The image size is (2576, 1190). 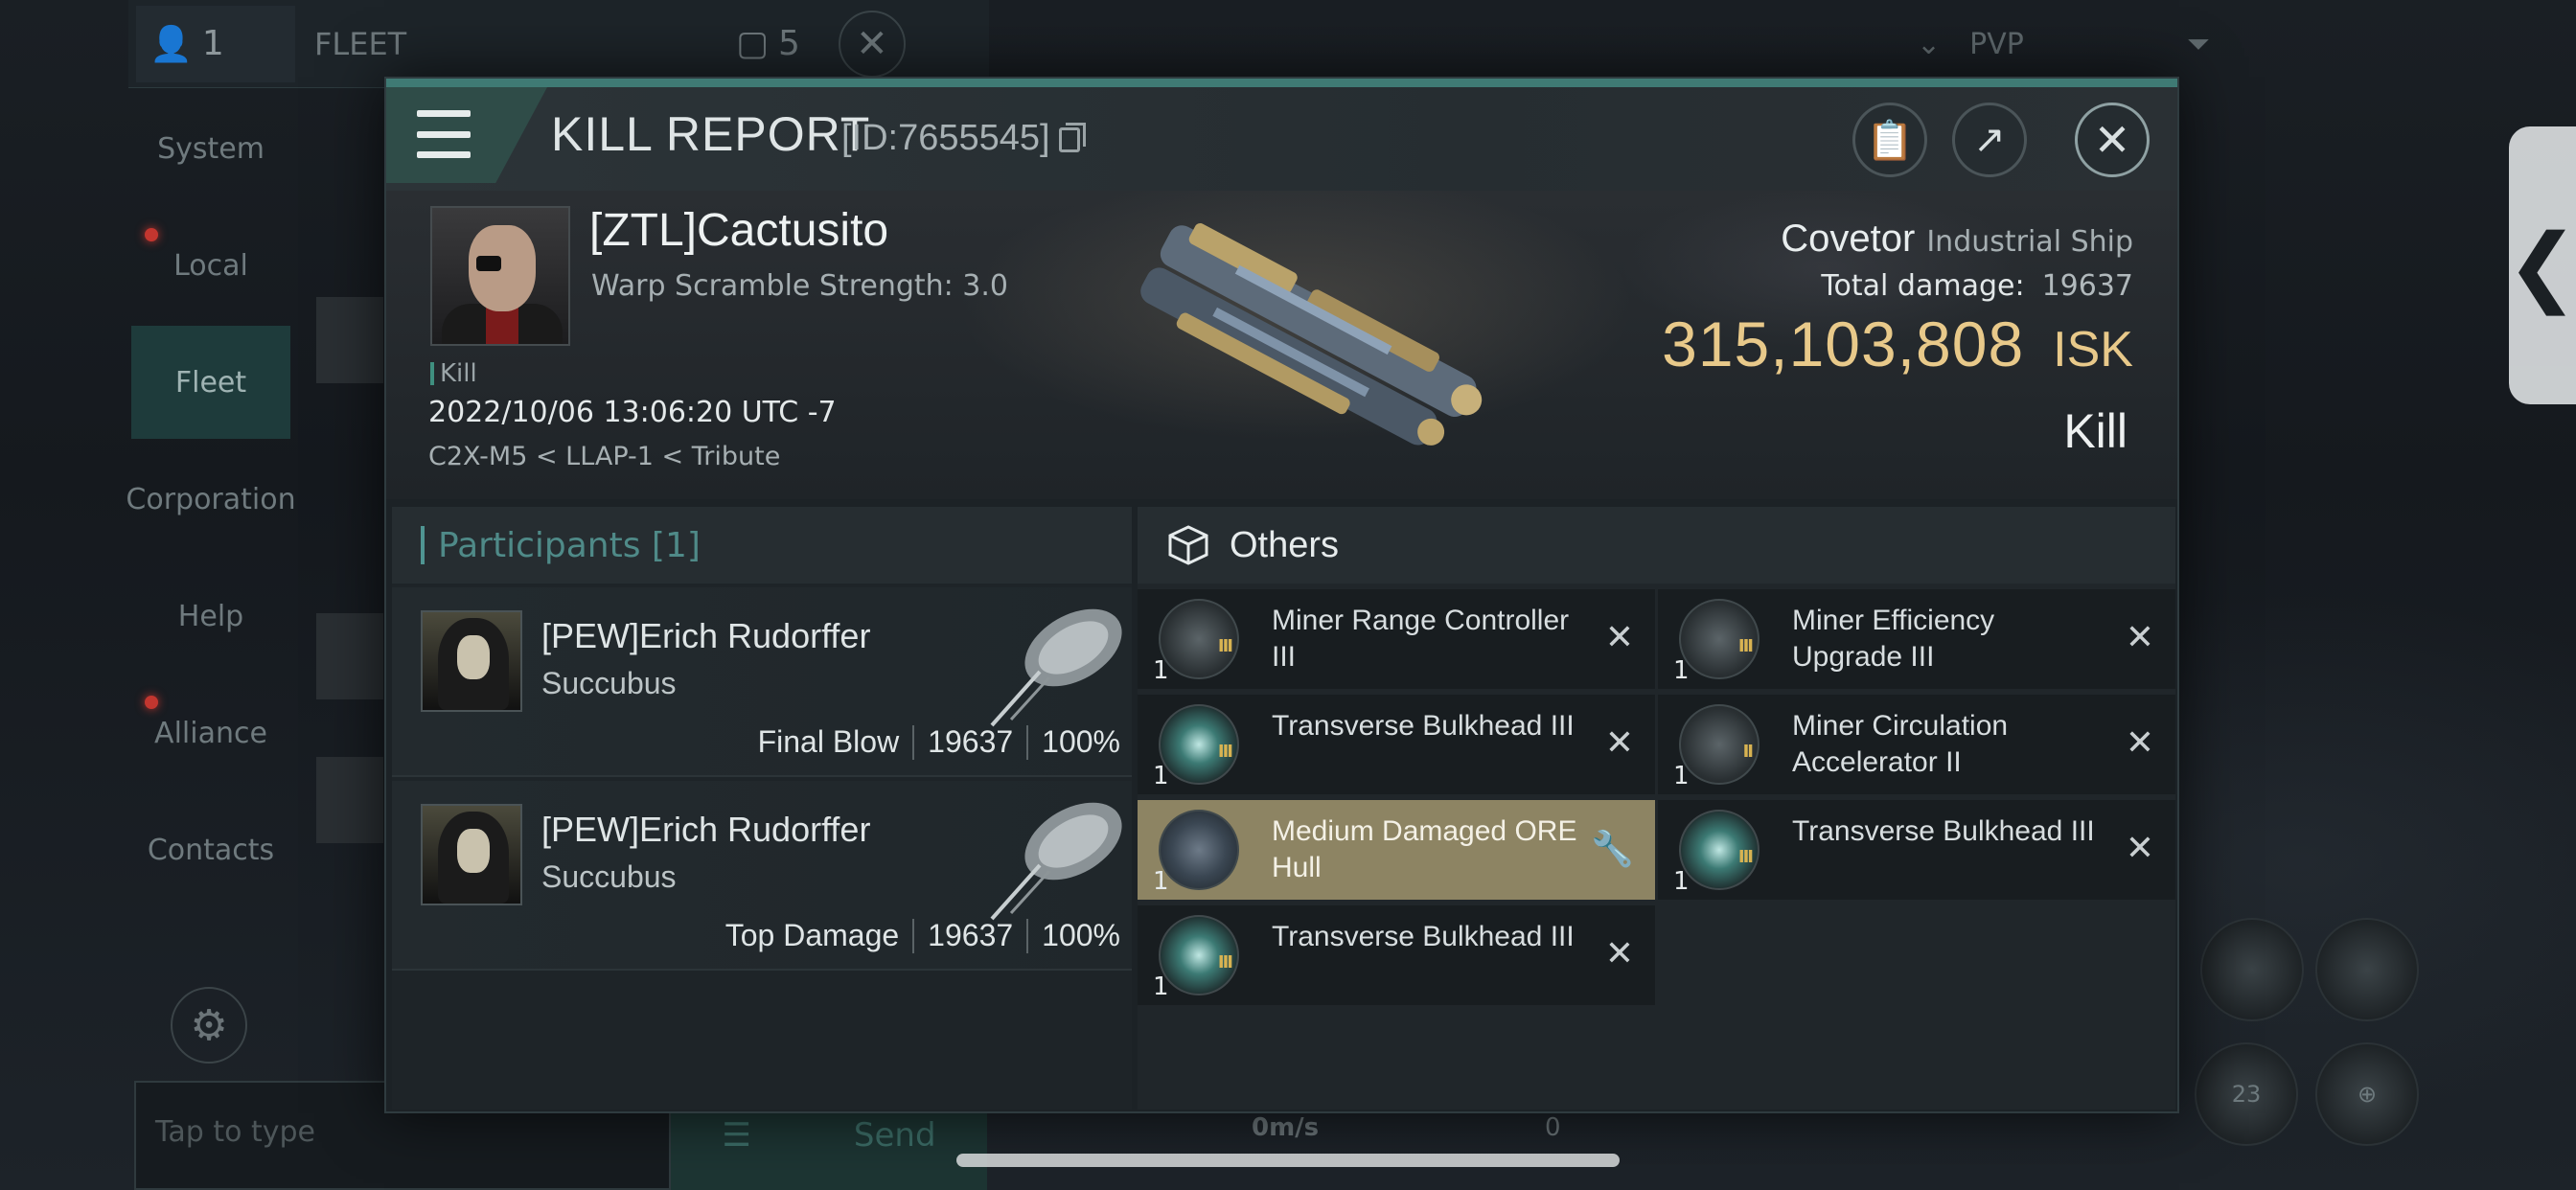 What do you see at coordinates (1719, 745) in the screenshot?
I see `miner-module-icon: II` at bounding box center [1719, 745].